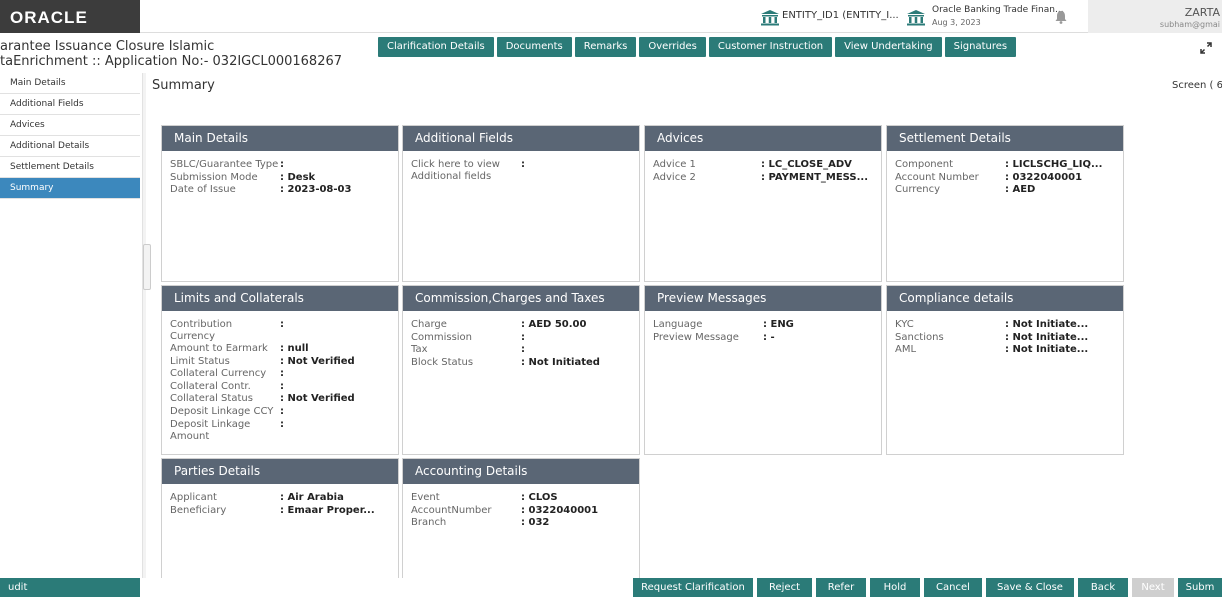 This screenshot has height=597, width=1222. What do you see at coordinates (70, 188) in the screenshot?
I see `sidebar-item-summary: Summary` at bounding box center [70, 188].